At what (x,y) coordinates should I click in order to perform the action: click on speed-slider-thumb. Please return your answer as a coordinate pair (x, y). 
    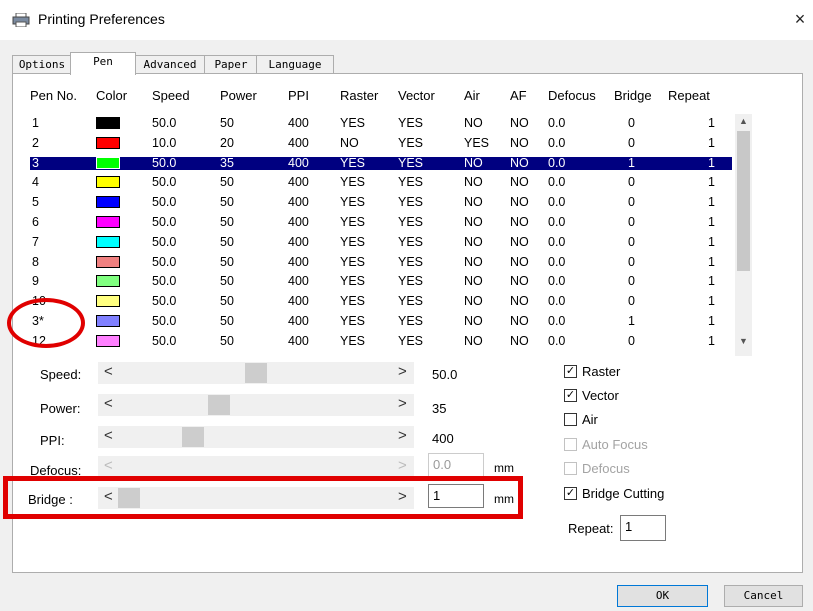
    Looking at the image, I should click on (256, 373).